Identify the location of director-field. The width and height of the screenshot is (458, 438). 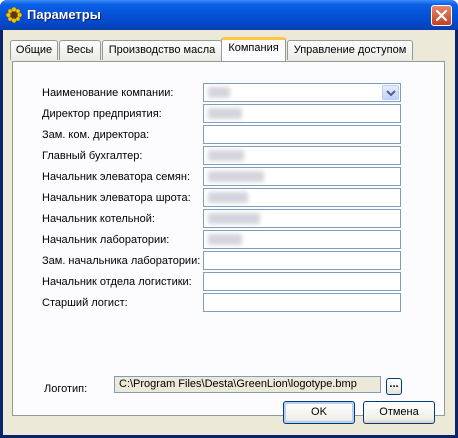
(302, 113).